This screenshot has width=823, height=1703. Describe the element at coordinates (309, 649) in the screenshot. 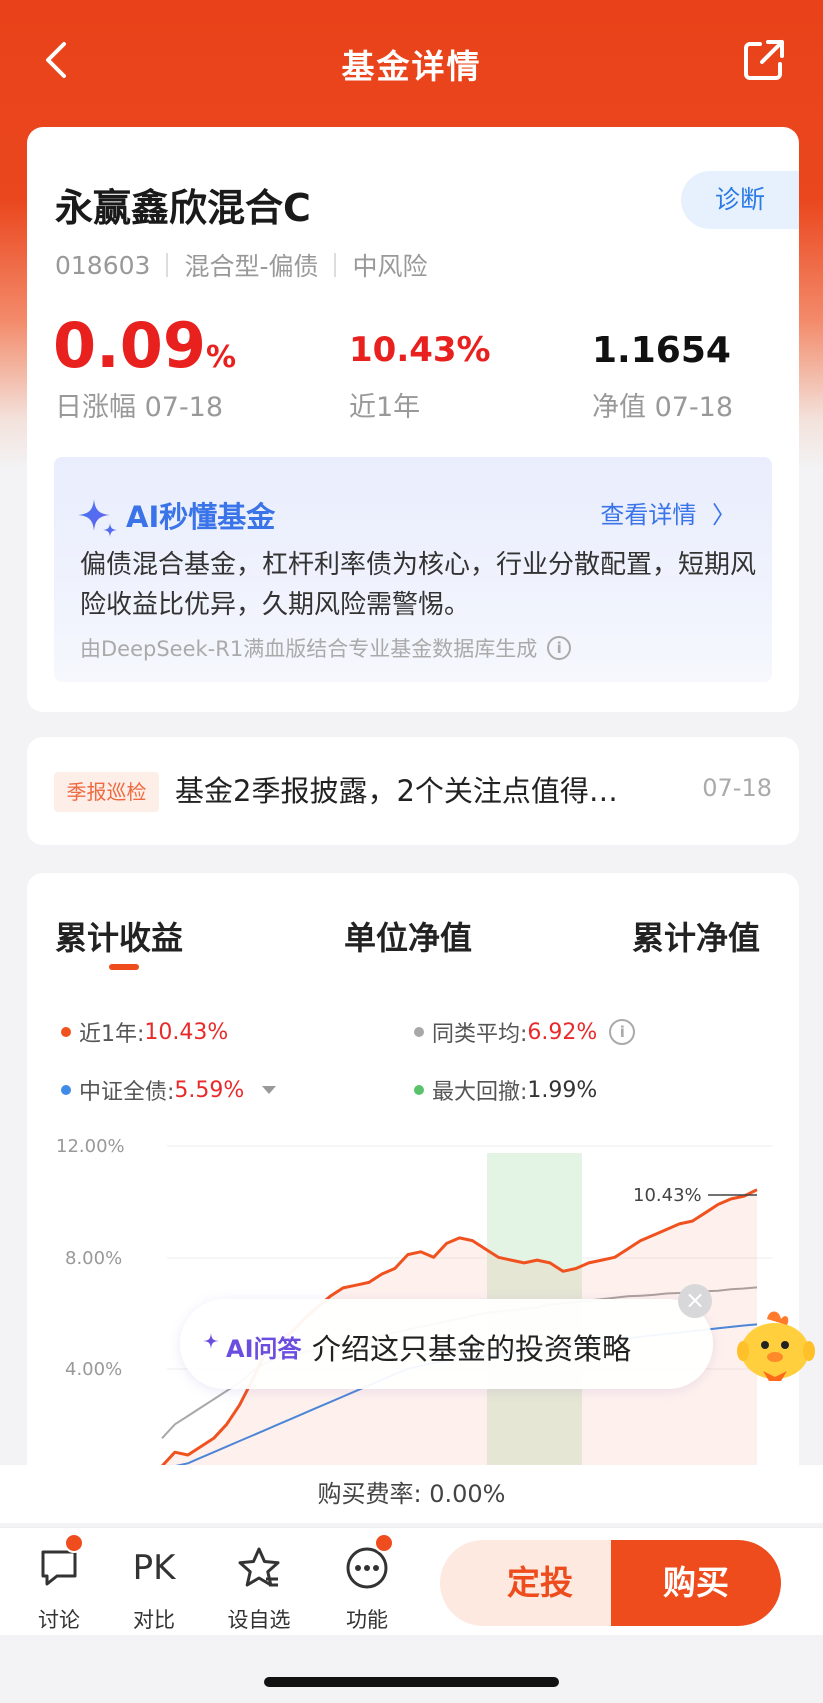

I see `ai-source-note: 由DeepSeek-R1满血版结合专业基金数据库生成` at that location.